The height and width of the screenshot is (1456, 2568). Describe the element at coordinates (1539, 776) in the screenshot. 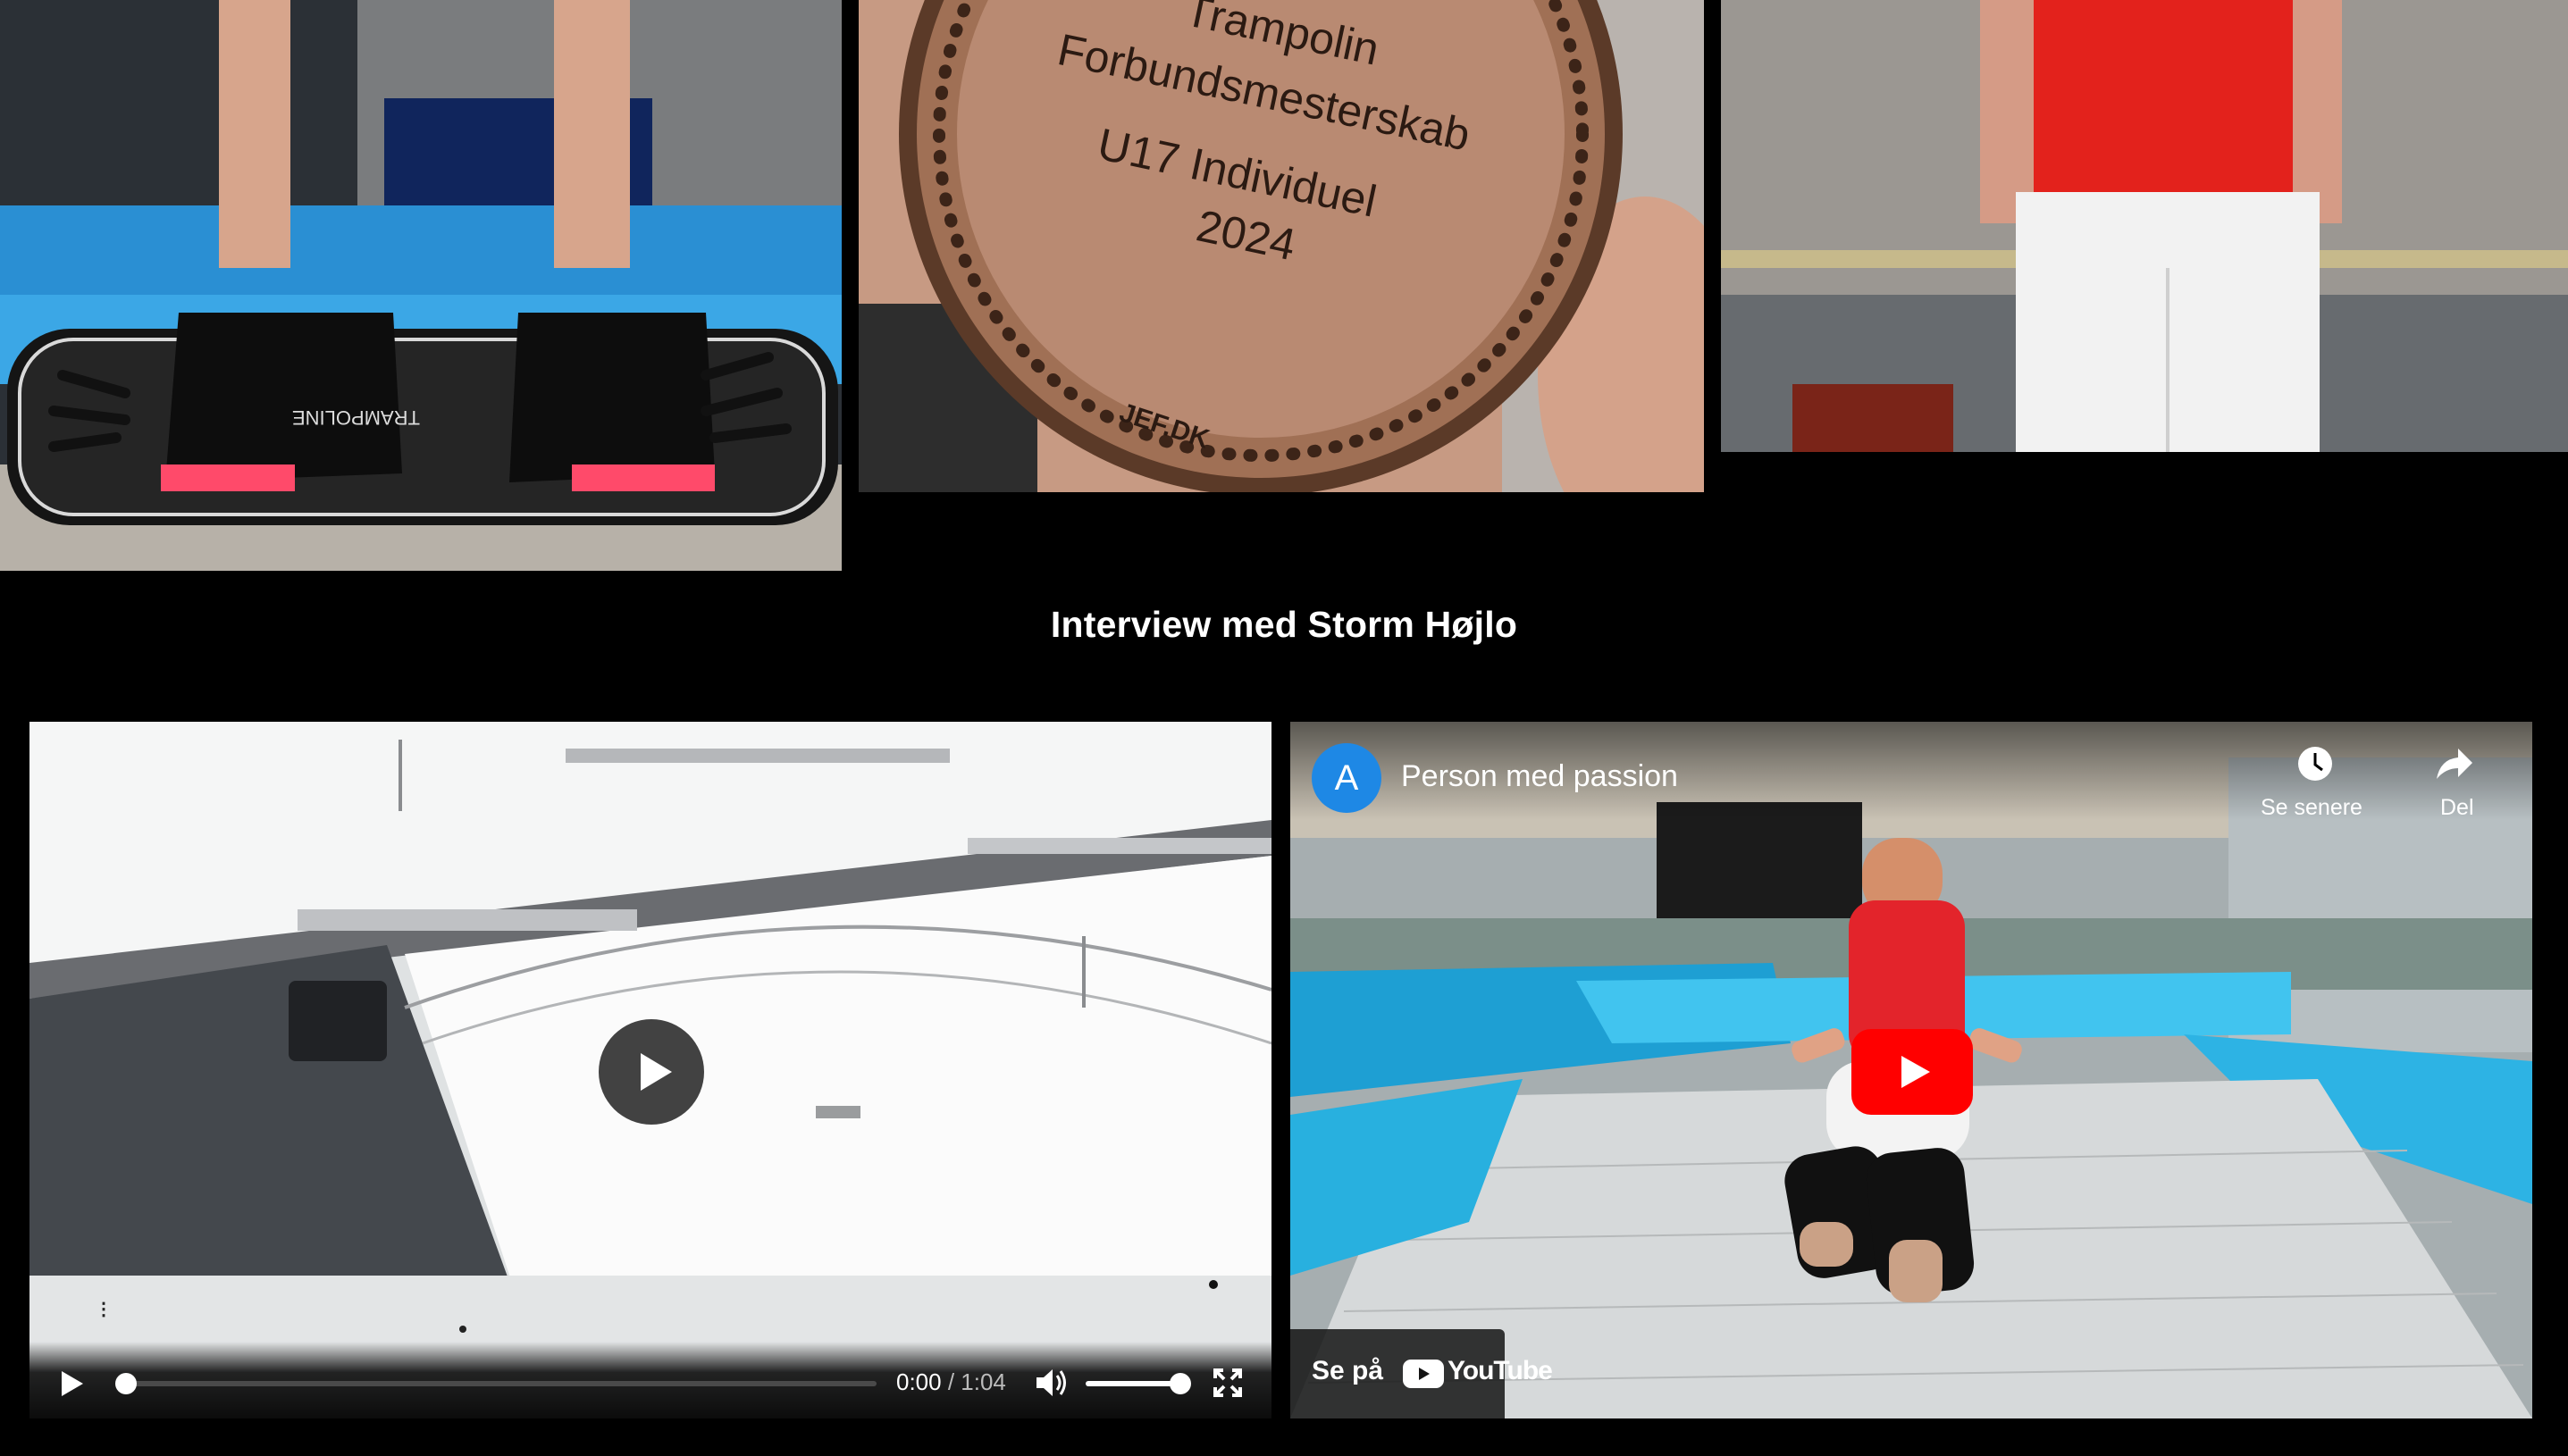

I see `video-title: Person med passion` at that location.